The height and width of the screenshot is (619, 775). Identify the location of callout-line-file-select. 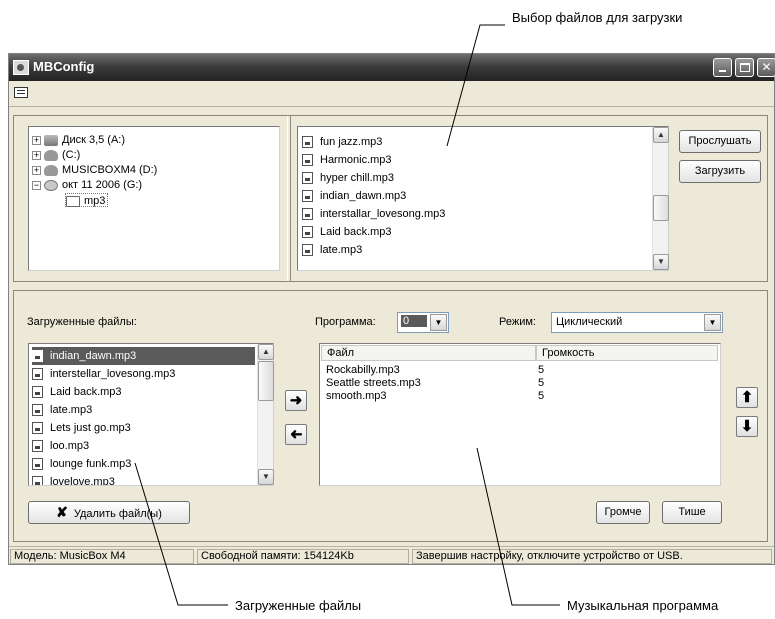
(475, 85).